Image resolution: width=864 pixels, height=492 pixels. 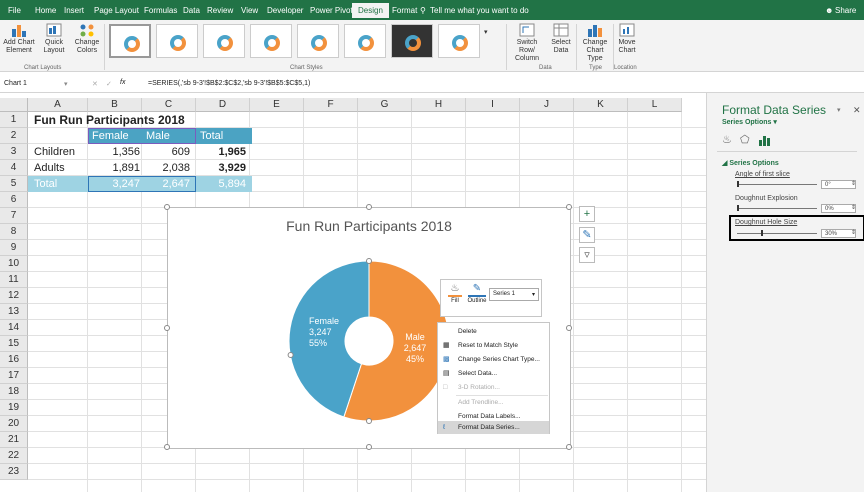 What do you see at coordinates (749, 122) in the screenshot?
I see `series-options-dropdown: Series Options ▾` at bounding box center [749, 122].